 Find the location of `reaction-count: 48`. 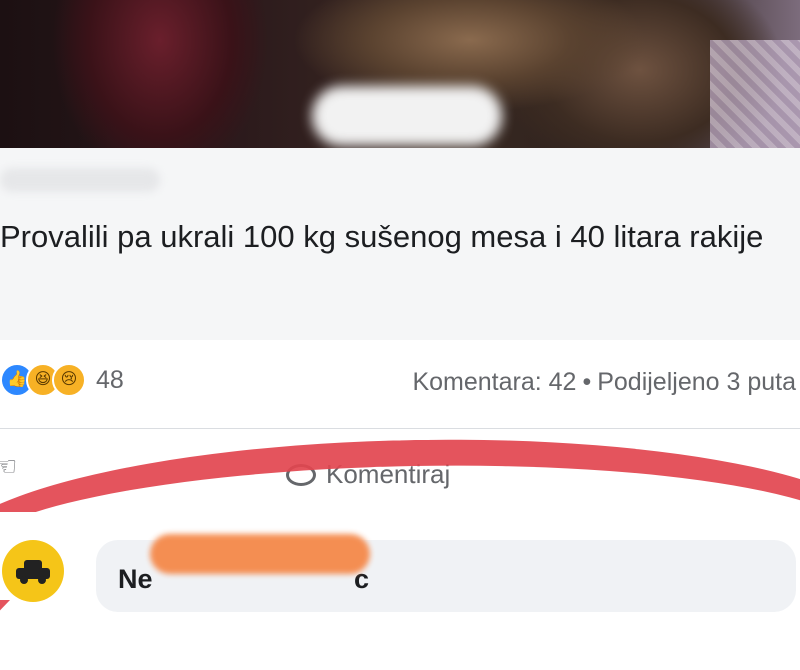

reaction-count: 48 is located at coordinates (110, 379).